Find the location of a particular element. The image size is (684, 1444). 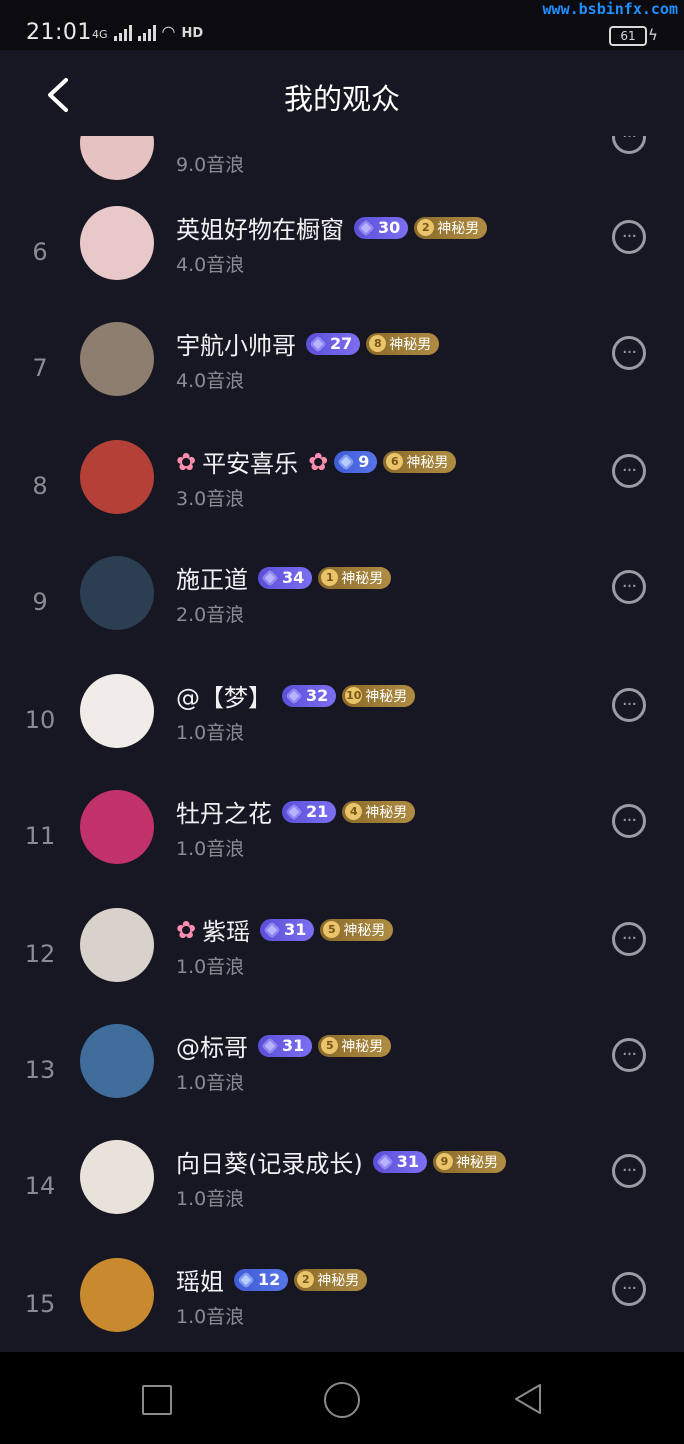

fan-badge: 6 神秘男 is located at coordinates (420, 461).